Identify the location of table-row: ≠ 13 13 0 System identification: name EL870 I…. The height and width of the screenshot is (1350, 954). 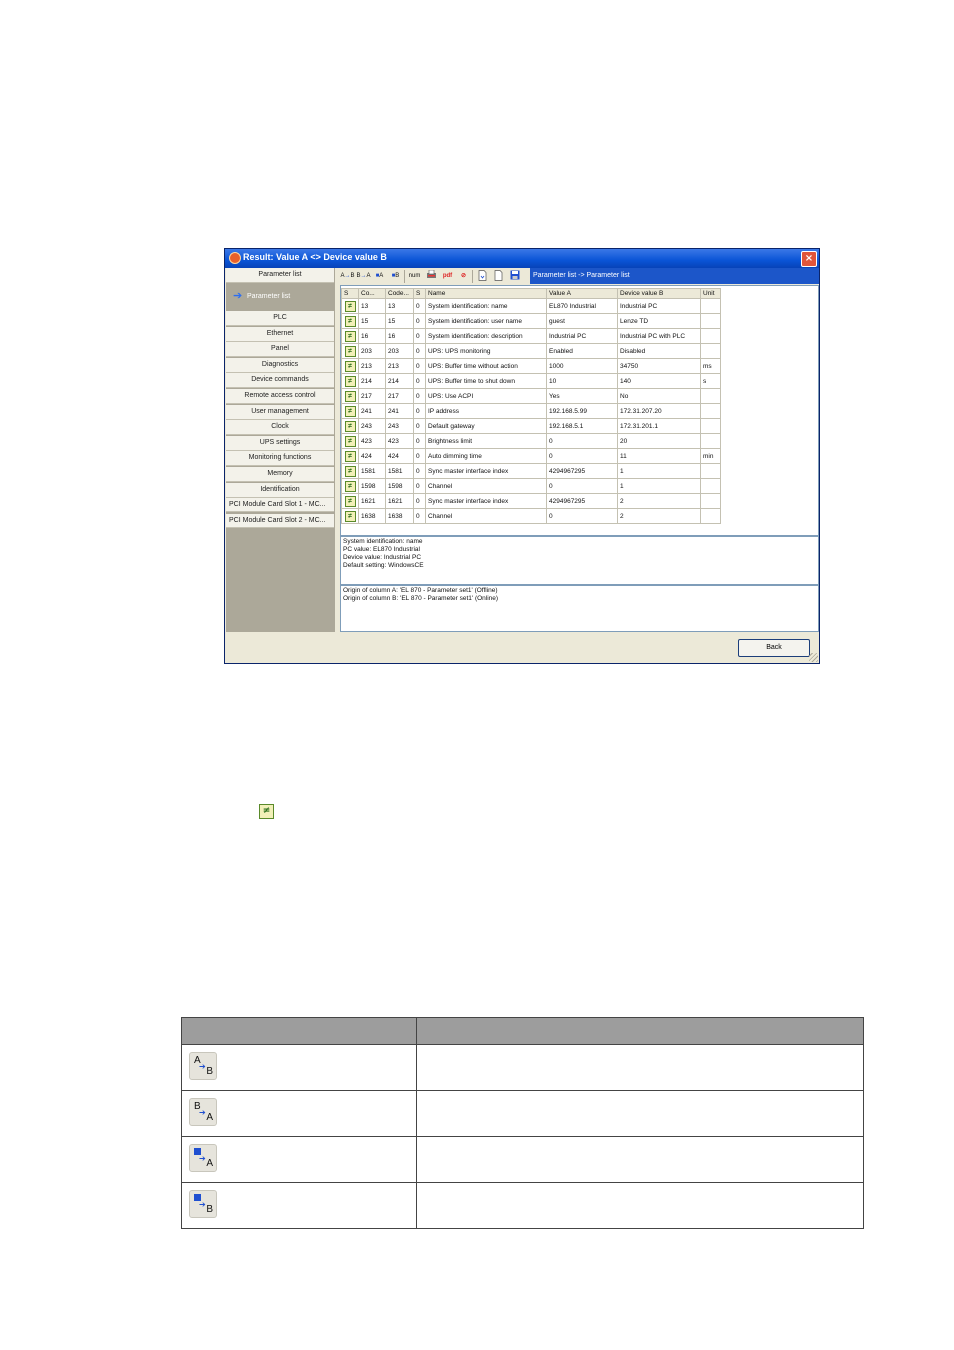
(531, 306).